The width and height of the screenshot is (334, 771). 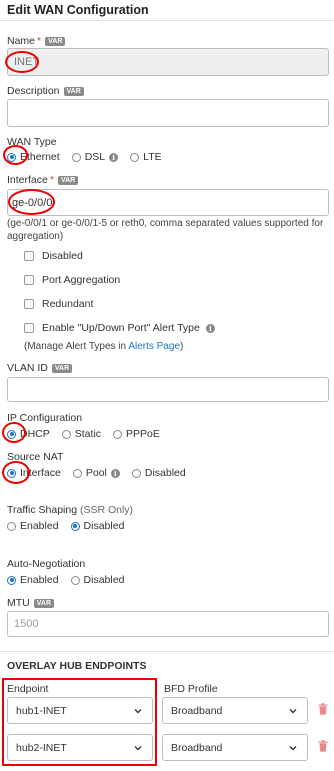 I want to click on traffic-shaping-label-text: Traffic Shaping, so click(x=42, y=510).